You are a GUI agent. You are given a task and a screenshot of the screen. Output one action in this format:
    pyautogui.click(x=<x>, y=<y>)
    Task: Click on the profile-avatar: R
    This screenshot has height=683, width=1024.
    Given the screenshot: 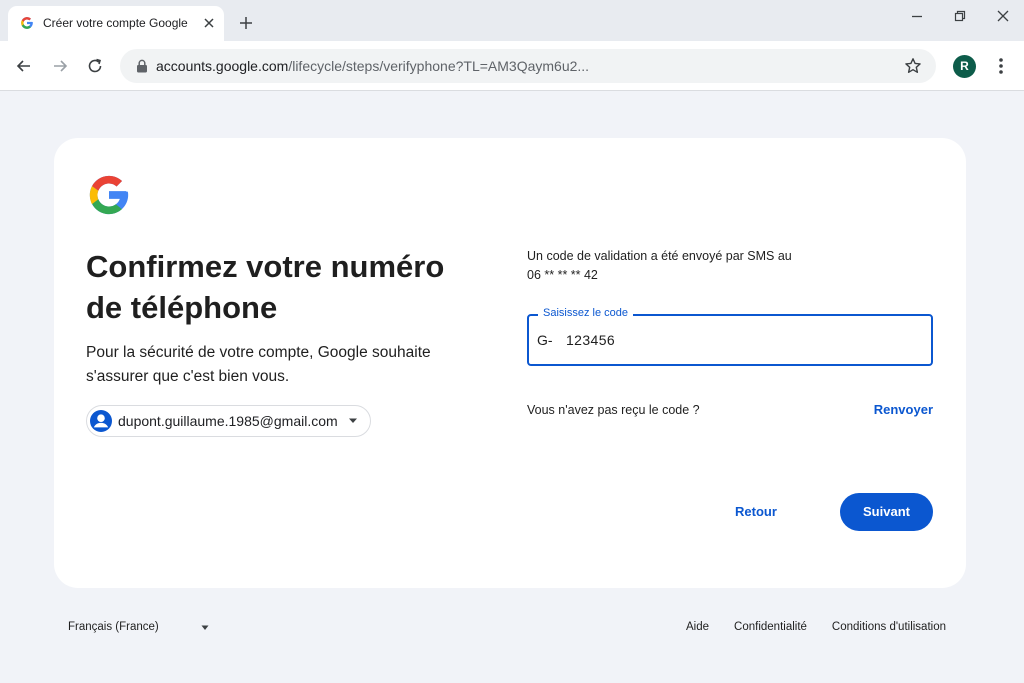 What is the action you would take?
    pyautogui.click(x=964, y=66)
    